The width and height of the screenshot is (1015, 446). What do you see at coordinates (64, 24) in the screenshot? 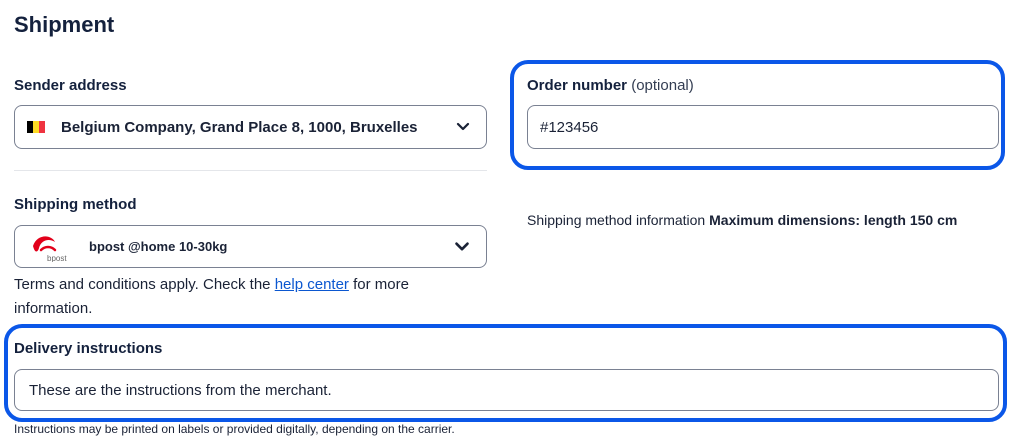
I see `page-title: Shipment` at bounding box center [64, 24].